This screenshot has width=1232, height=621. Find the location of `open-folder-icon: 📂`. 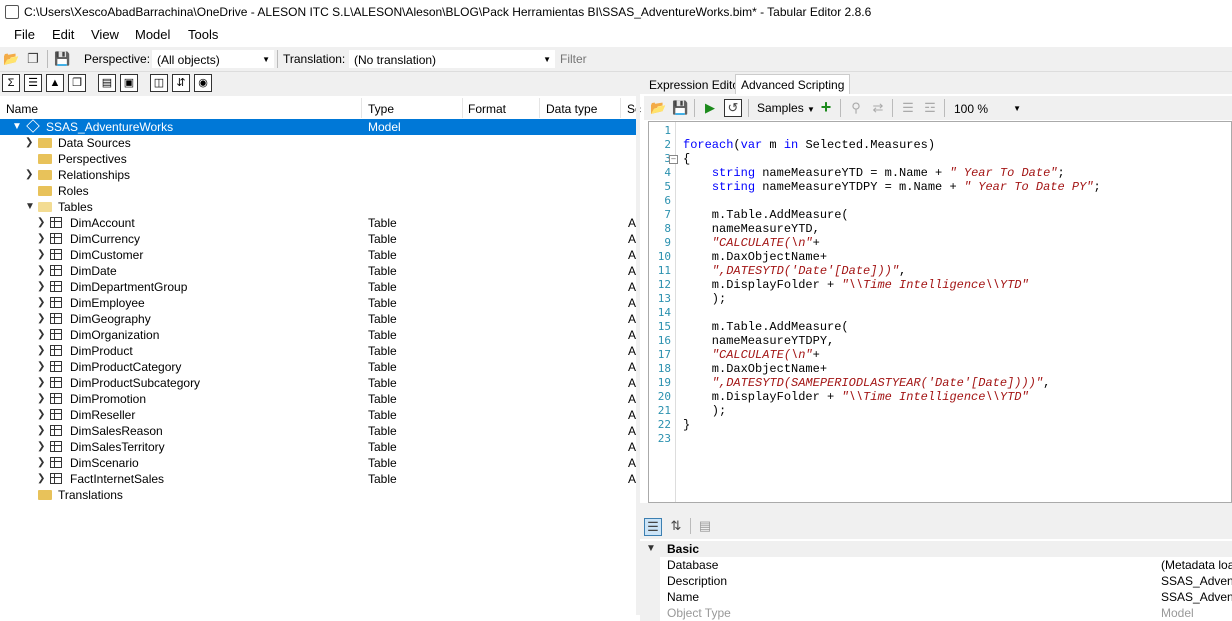

open-folder-icon: 📂 is located at coordinates (11, 59).